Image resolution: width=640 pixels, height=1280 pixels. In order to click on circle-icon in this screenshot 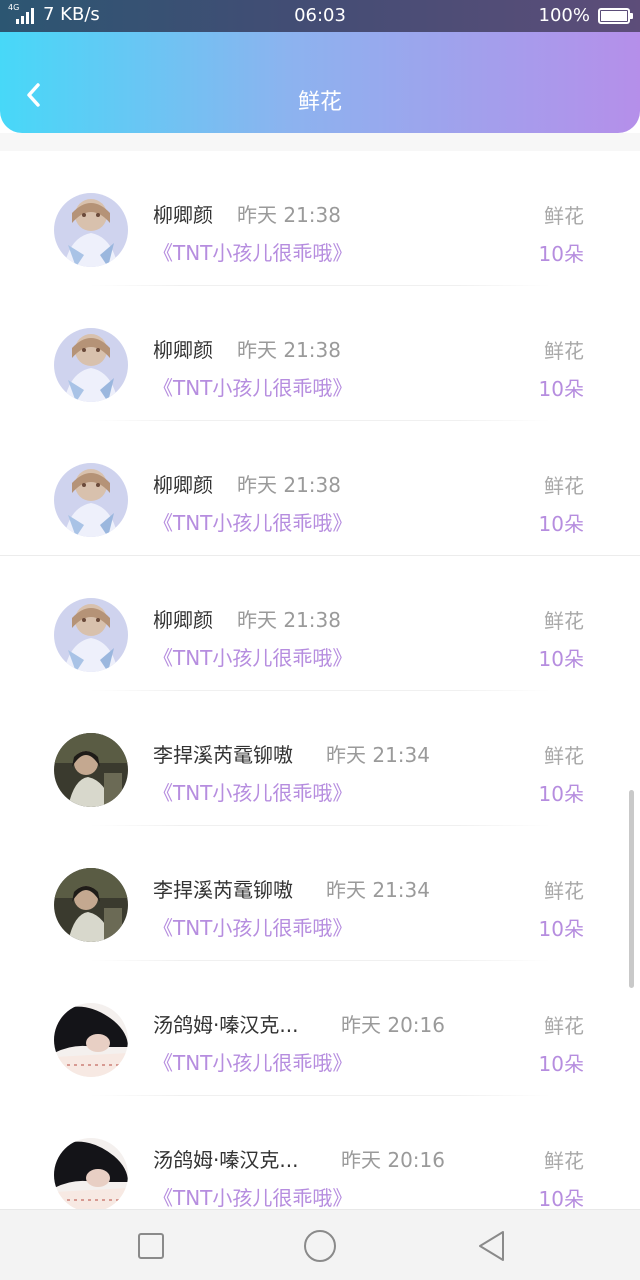, I will do `click(320, 1246)`.